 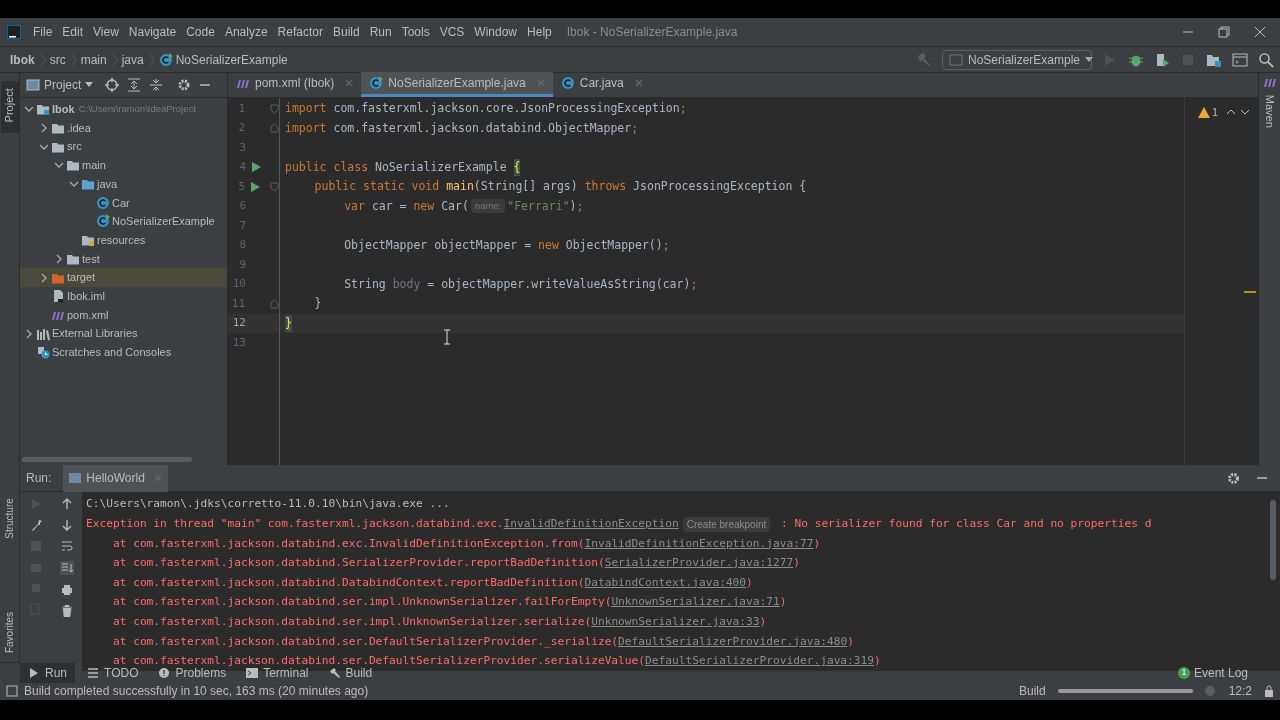 I want to click on console-text: at com.fasterxml.jackson.databind.ser.DefaultSerializerProvider._serialize(, so click(x=365, y=641).